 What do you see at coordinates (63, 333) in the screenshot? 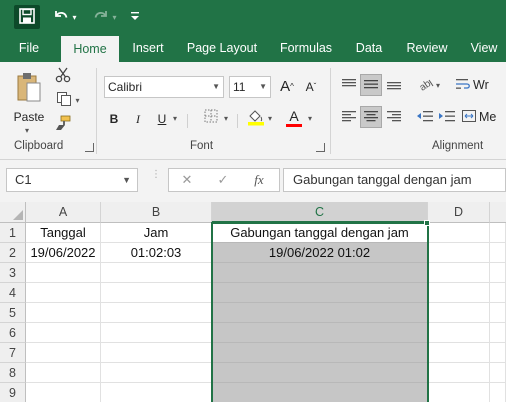
I see `cell-a6` at bounding box center [63, 333].